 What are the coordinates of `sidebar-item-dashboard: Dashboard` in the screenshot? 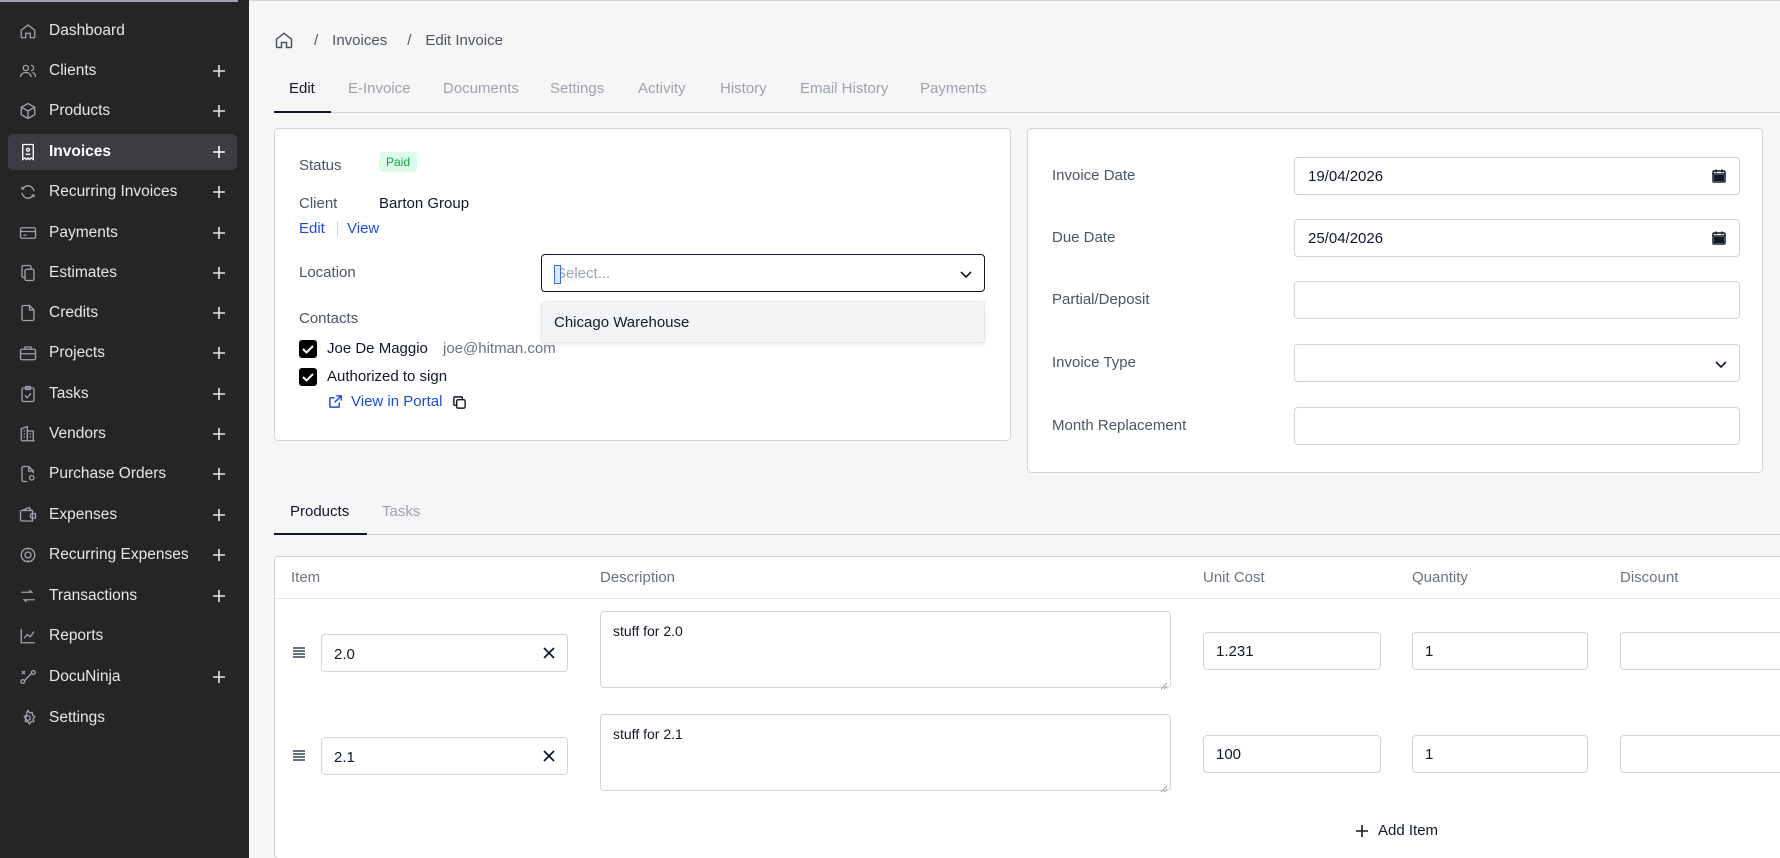 It's located at (122, 31).